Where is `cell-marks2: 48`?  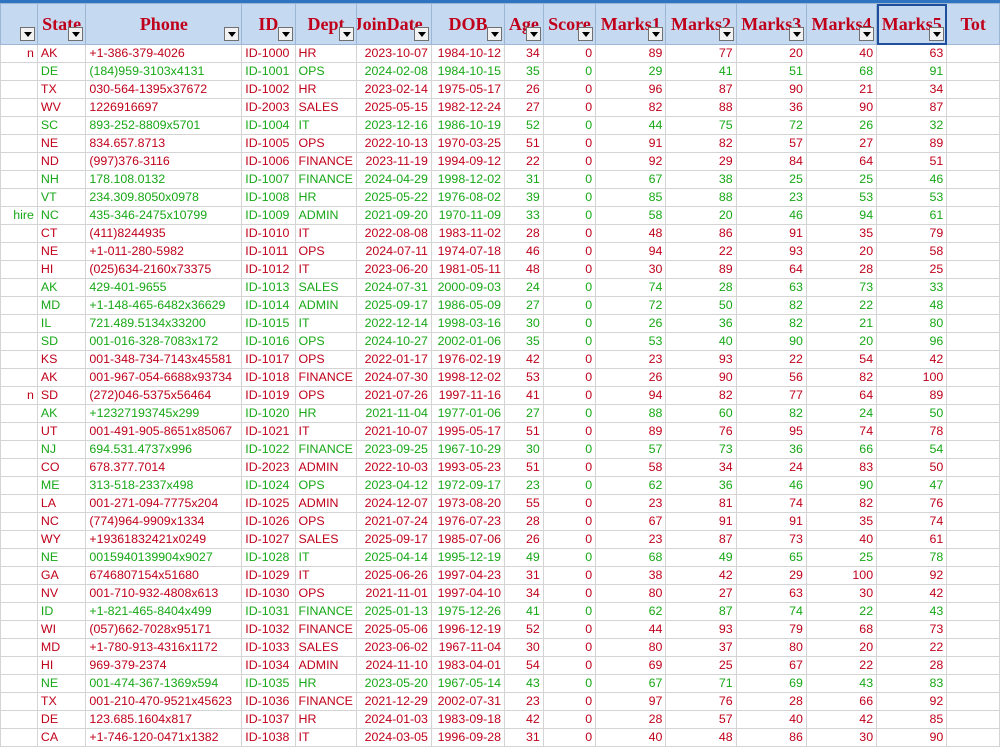
cell-marks2: 48 is located at coordinates (701, 737).